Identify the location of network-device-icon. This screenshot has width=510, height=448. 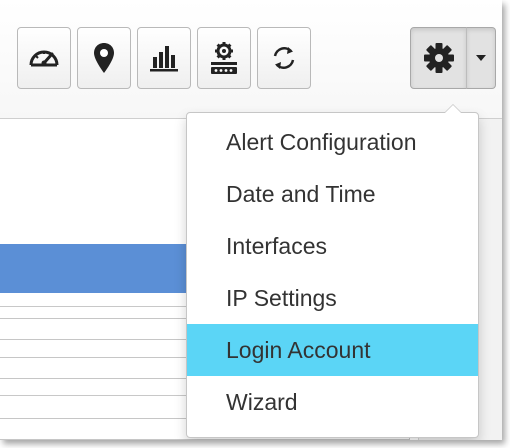
(224, 58).